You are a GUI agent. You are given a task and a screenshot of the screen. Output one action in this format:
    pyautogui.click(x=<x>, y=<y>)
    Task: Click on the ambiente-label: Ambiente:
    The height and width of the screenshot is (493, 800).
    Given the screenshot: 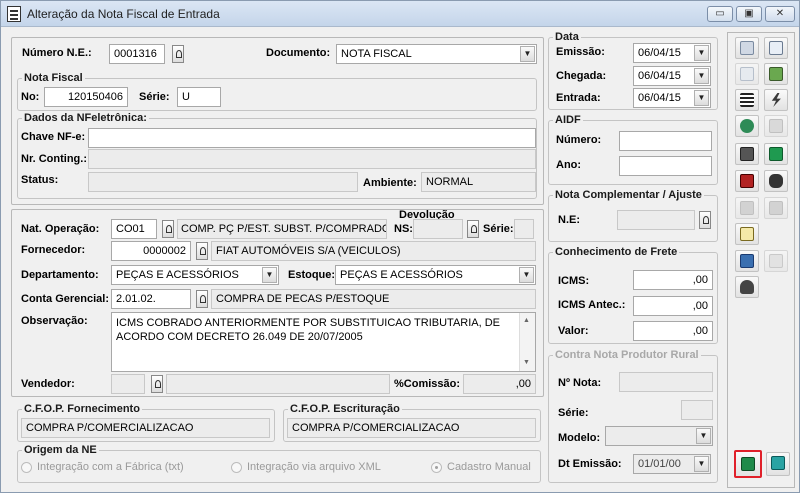 What is the action you would take?
    pyautogui.click(x=390, y=183)
    